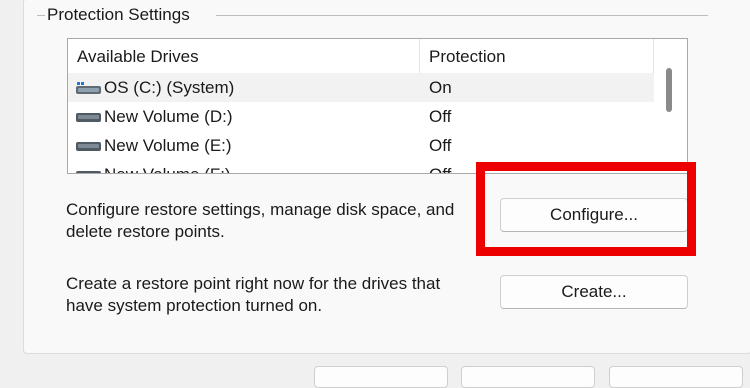  I want to click on drive-row-d: New Volume (D:) Off, so click(361, 116).